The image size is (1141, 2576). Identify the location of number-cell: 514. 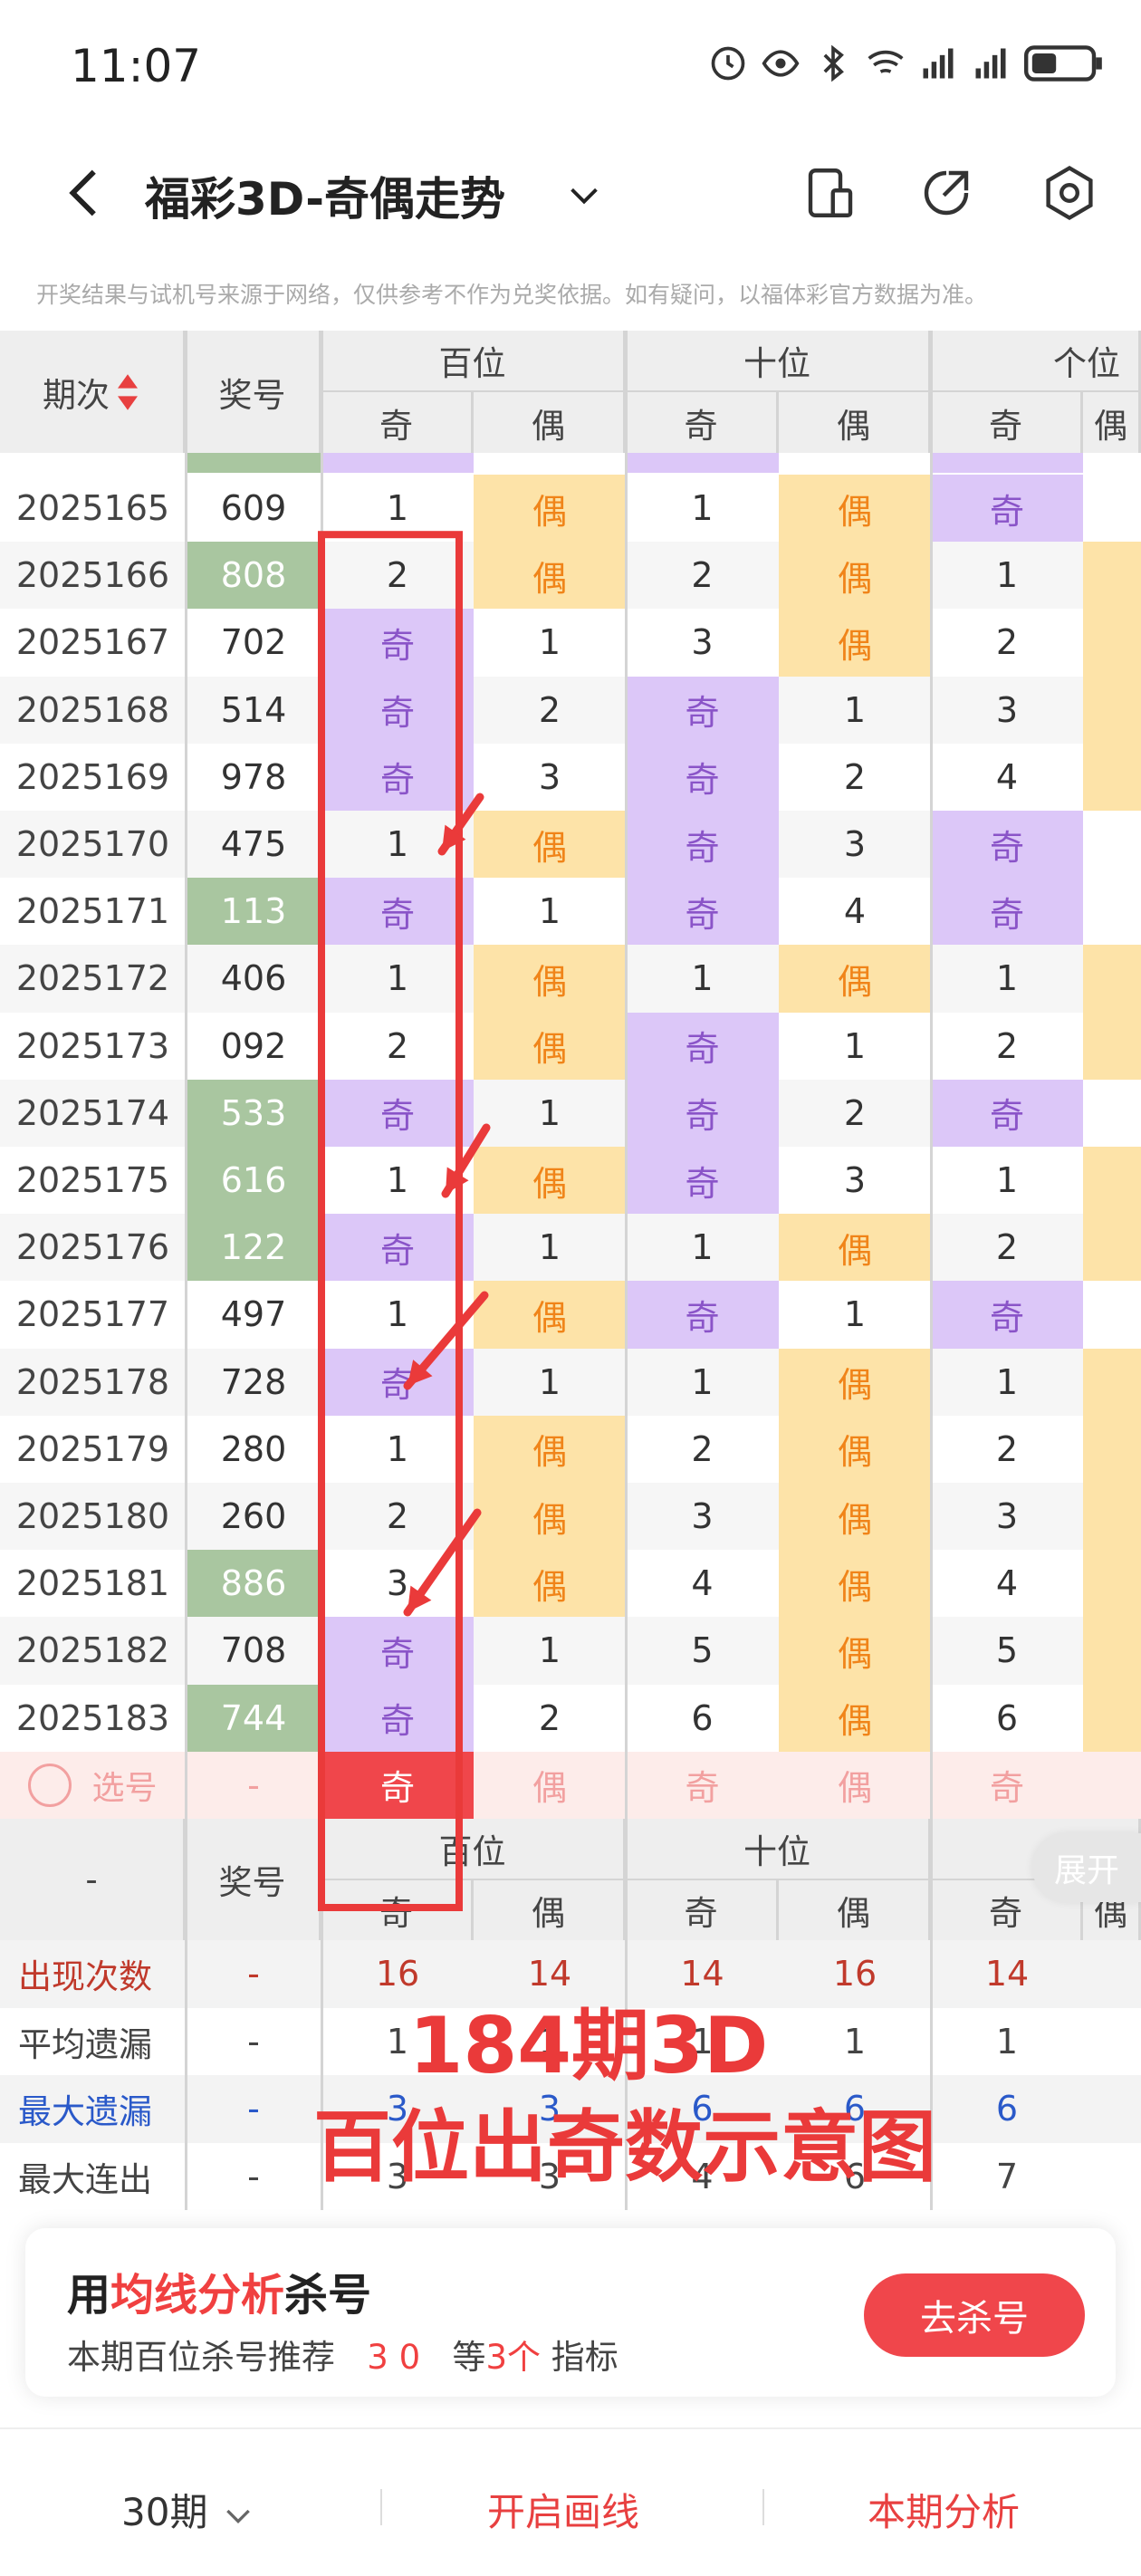
(253, 709).